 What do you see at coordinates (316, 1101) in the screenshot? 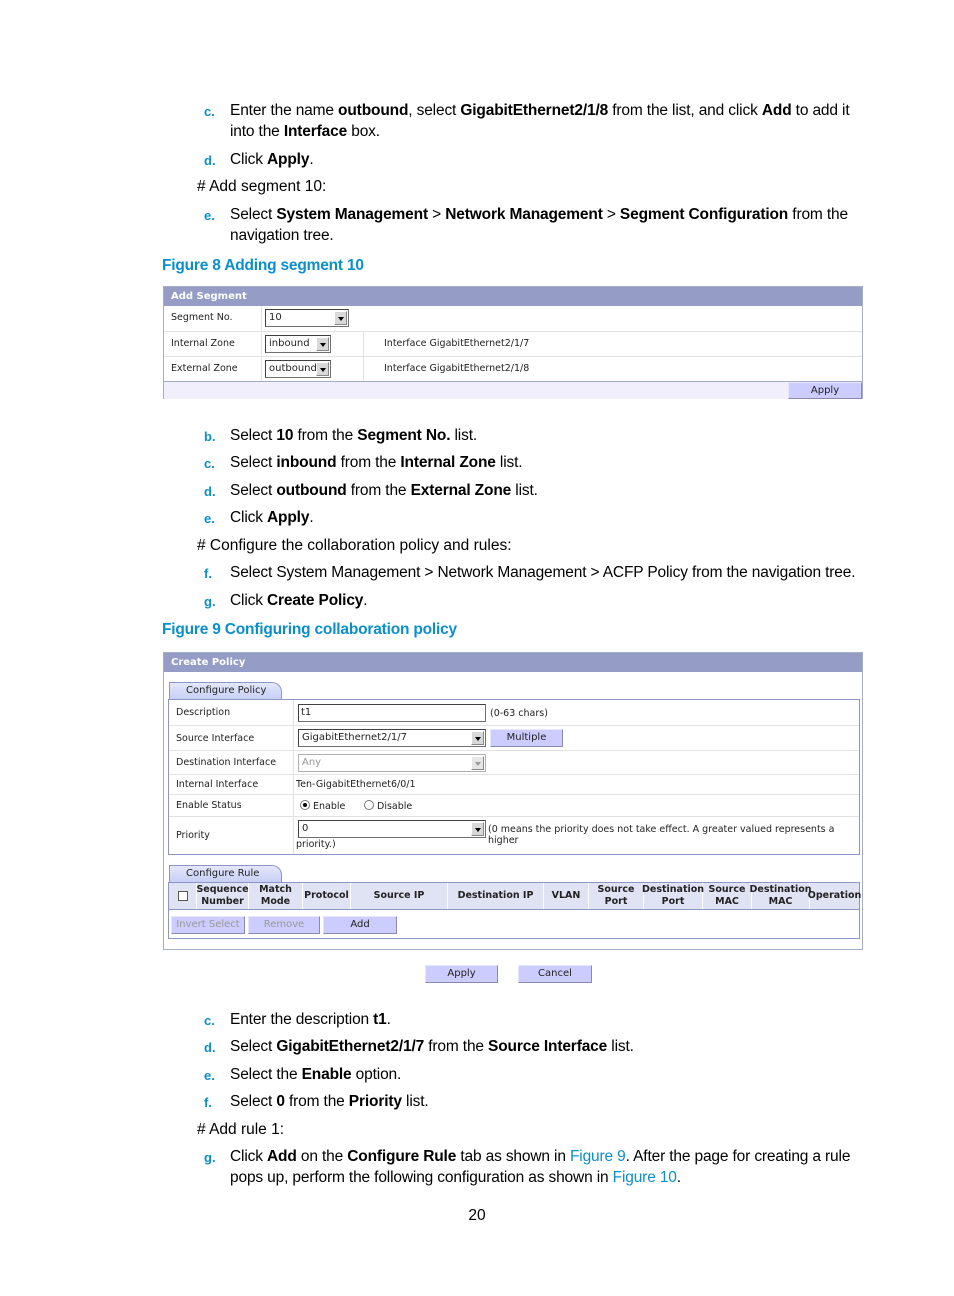
I see `step-f-select-priority: f. Select 0 from the Priority list.` at bounding box center [316, 1101].